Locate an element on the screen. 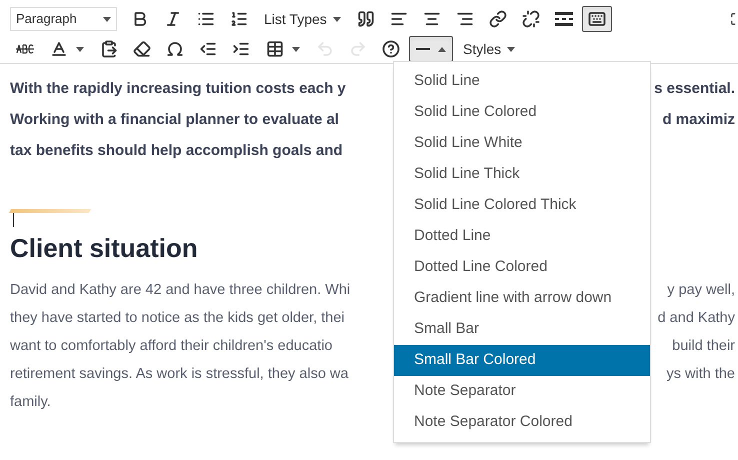 The height and width of the screenshot is (460, 738). keyboard-icon is located at coordinates (597, 19).